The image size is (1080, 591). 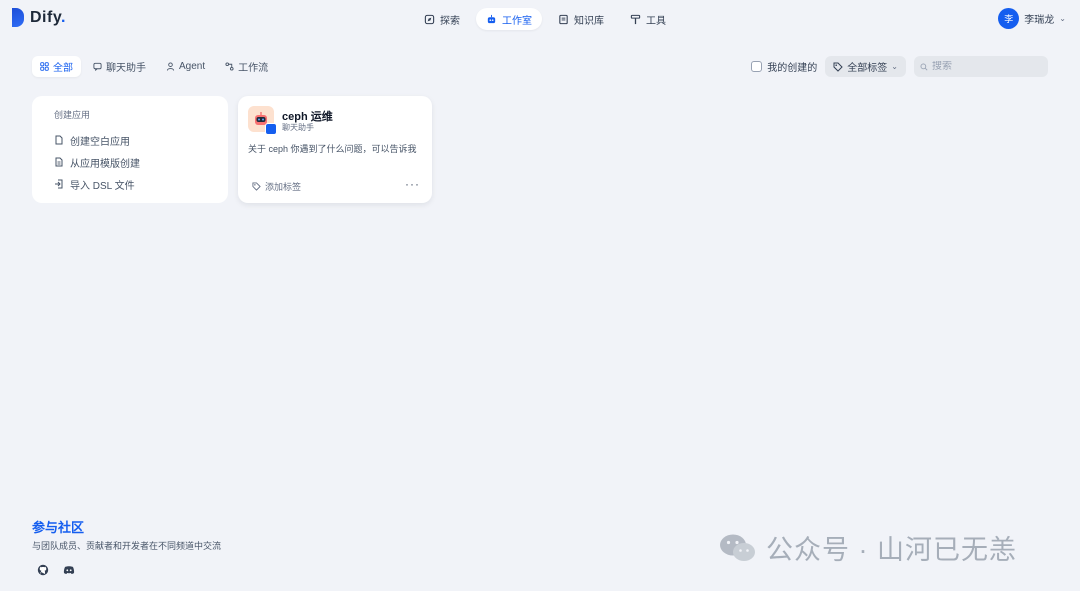 I want to click on nav-knowledge: 知识库, so click(x=581, y=19).